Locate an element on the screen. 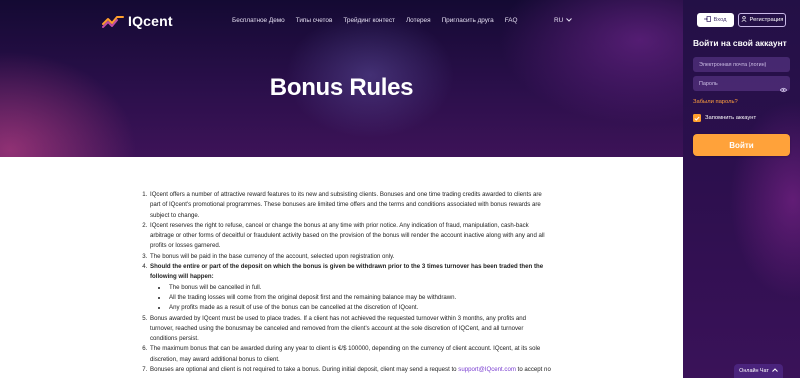 The image size is (800, 378). sub-rule-1: The bonus will be cancelled in full. is located at coordinates (359, 288).